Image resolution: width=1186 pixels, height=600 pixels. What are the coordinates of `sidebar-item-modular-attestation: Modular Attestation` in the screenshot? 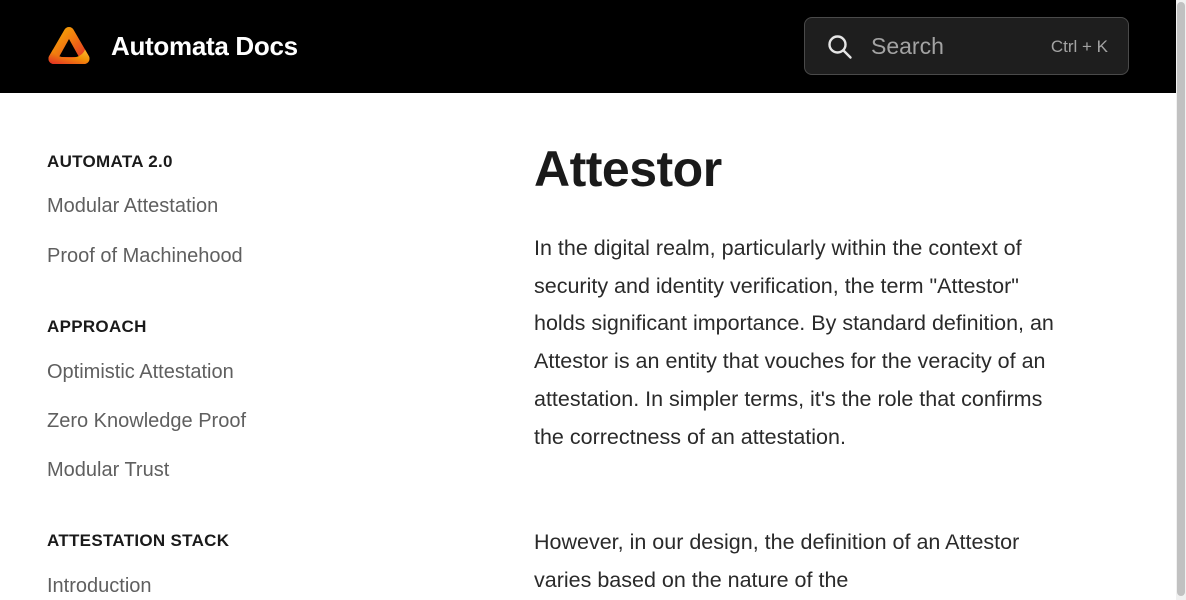 It's located at (132, 206).